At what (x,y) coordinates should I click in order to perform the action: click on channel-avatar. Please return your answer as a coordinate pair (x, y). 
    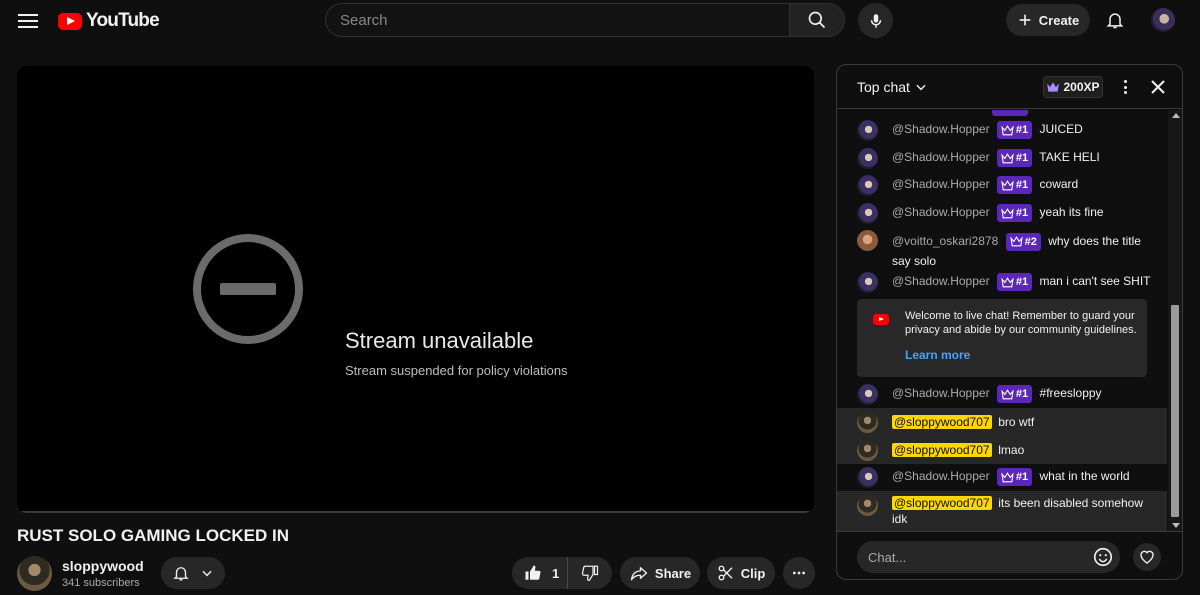
    Looking at the image, I should click on (34, 573).